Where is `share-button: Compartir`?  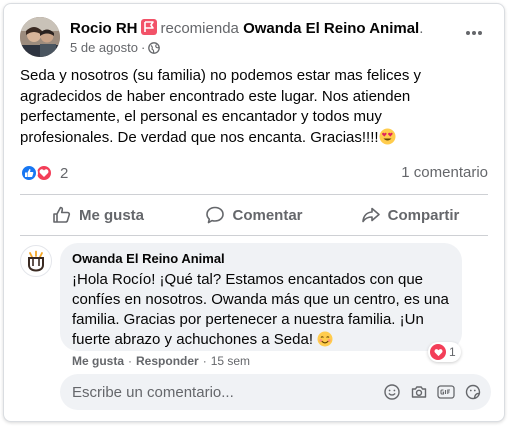
share-button: Compartir is located at coordinates (410, 215).